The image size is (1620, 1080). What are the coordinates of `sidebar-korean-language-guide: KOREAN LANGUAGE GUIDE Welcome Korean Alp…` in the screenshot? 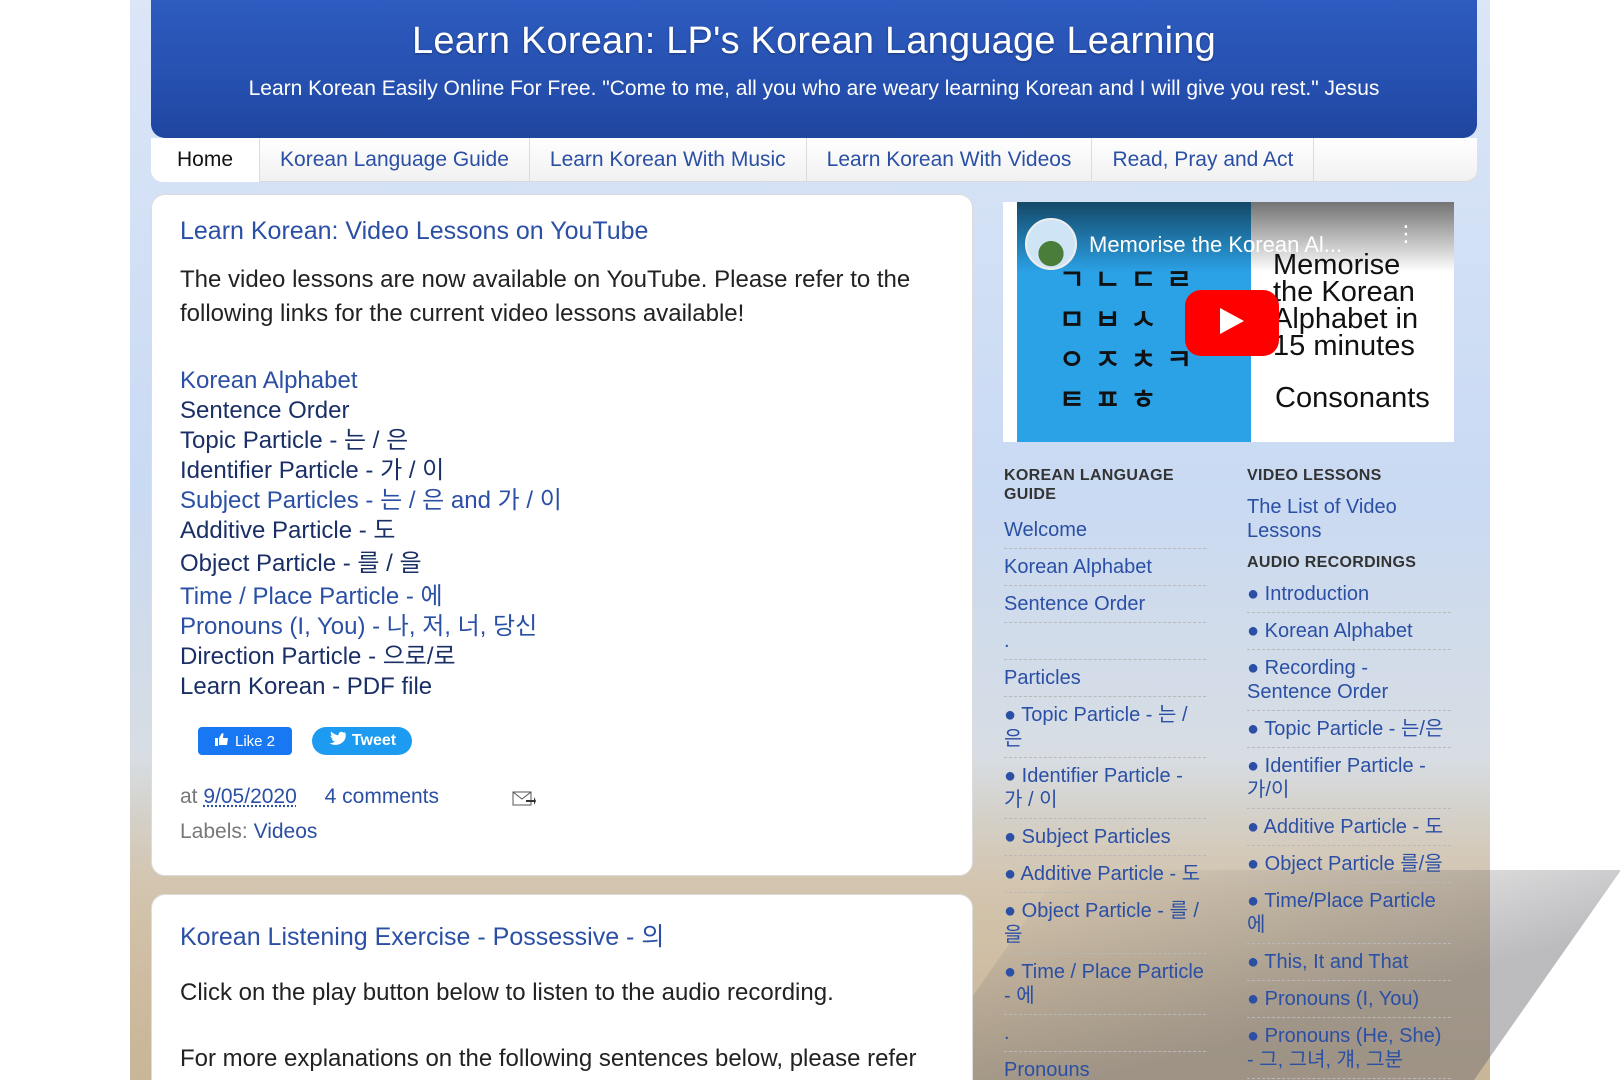 It's located at (1105, 773).